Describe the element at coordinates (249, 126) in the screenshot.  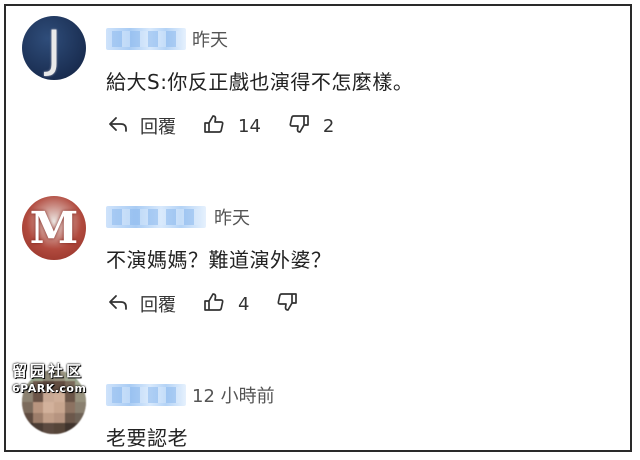
I see `like-count: 14` at that location.